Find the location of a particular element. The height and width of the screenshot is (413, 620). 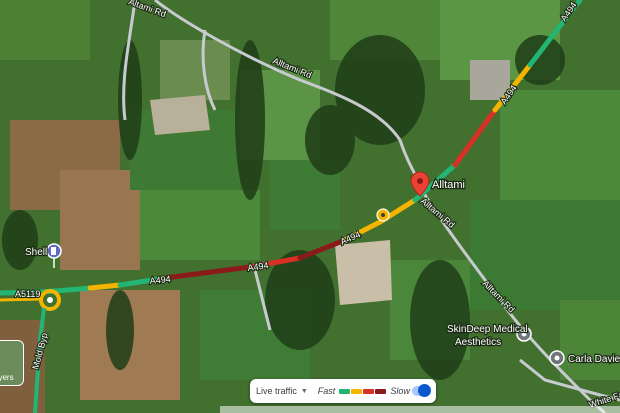

layers-label: ayers is located at coordinates (7, 377).